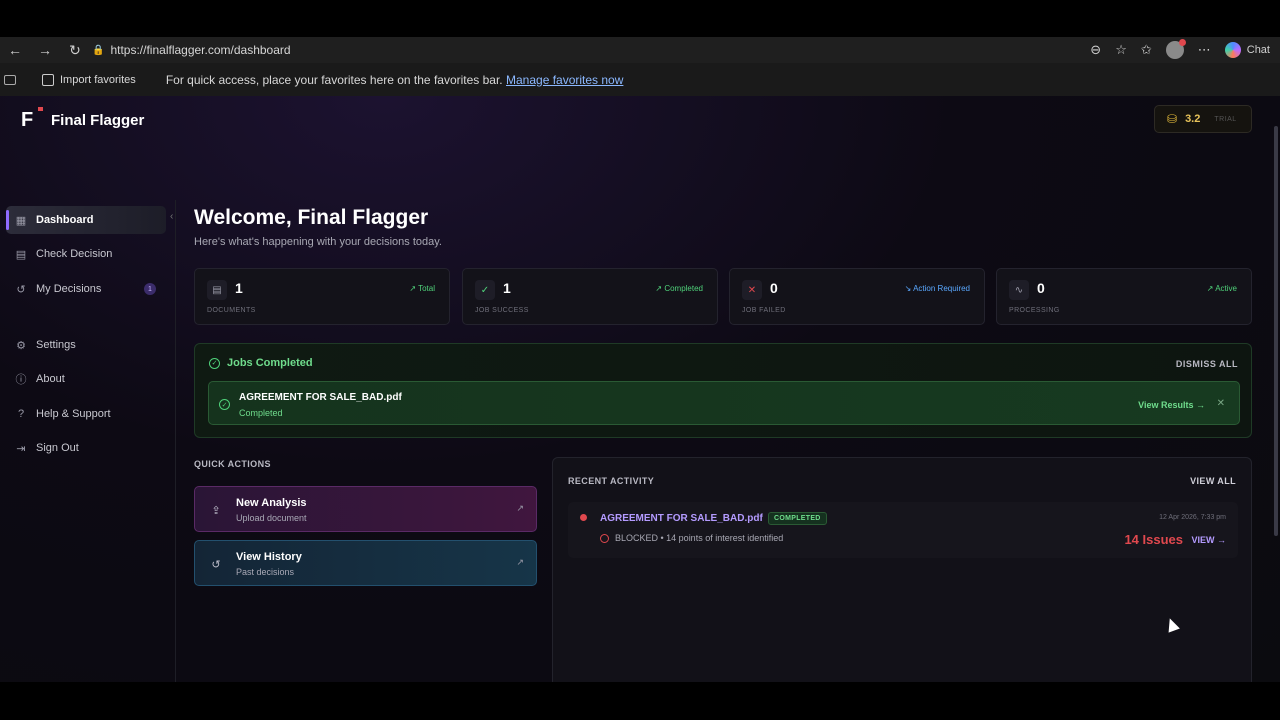 Image resolution: width=1280 pixels, height=720 pixels. What do you see at coordinates (1213, 481) in the screenshot?
I see `view-all-button: VIEW ALL` at bounding box center [1213, 481].